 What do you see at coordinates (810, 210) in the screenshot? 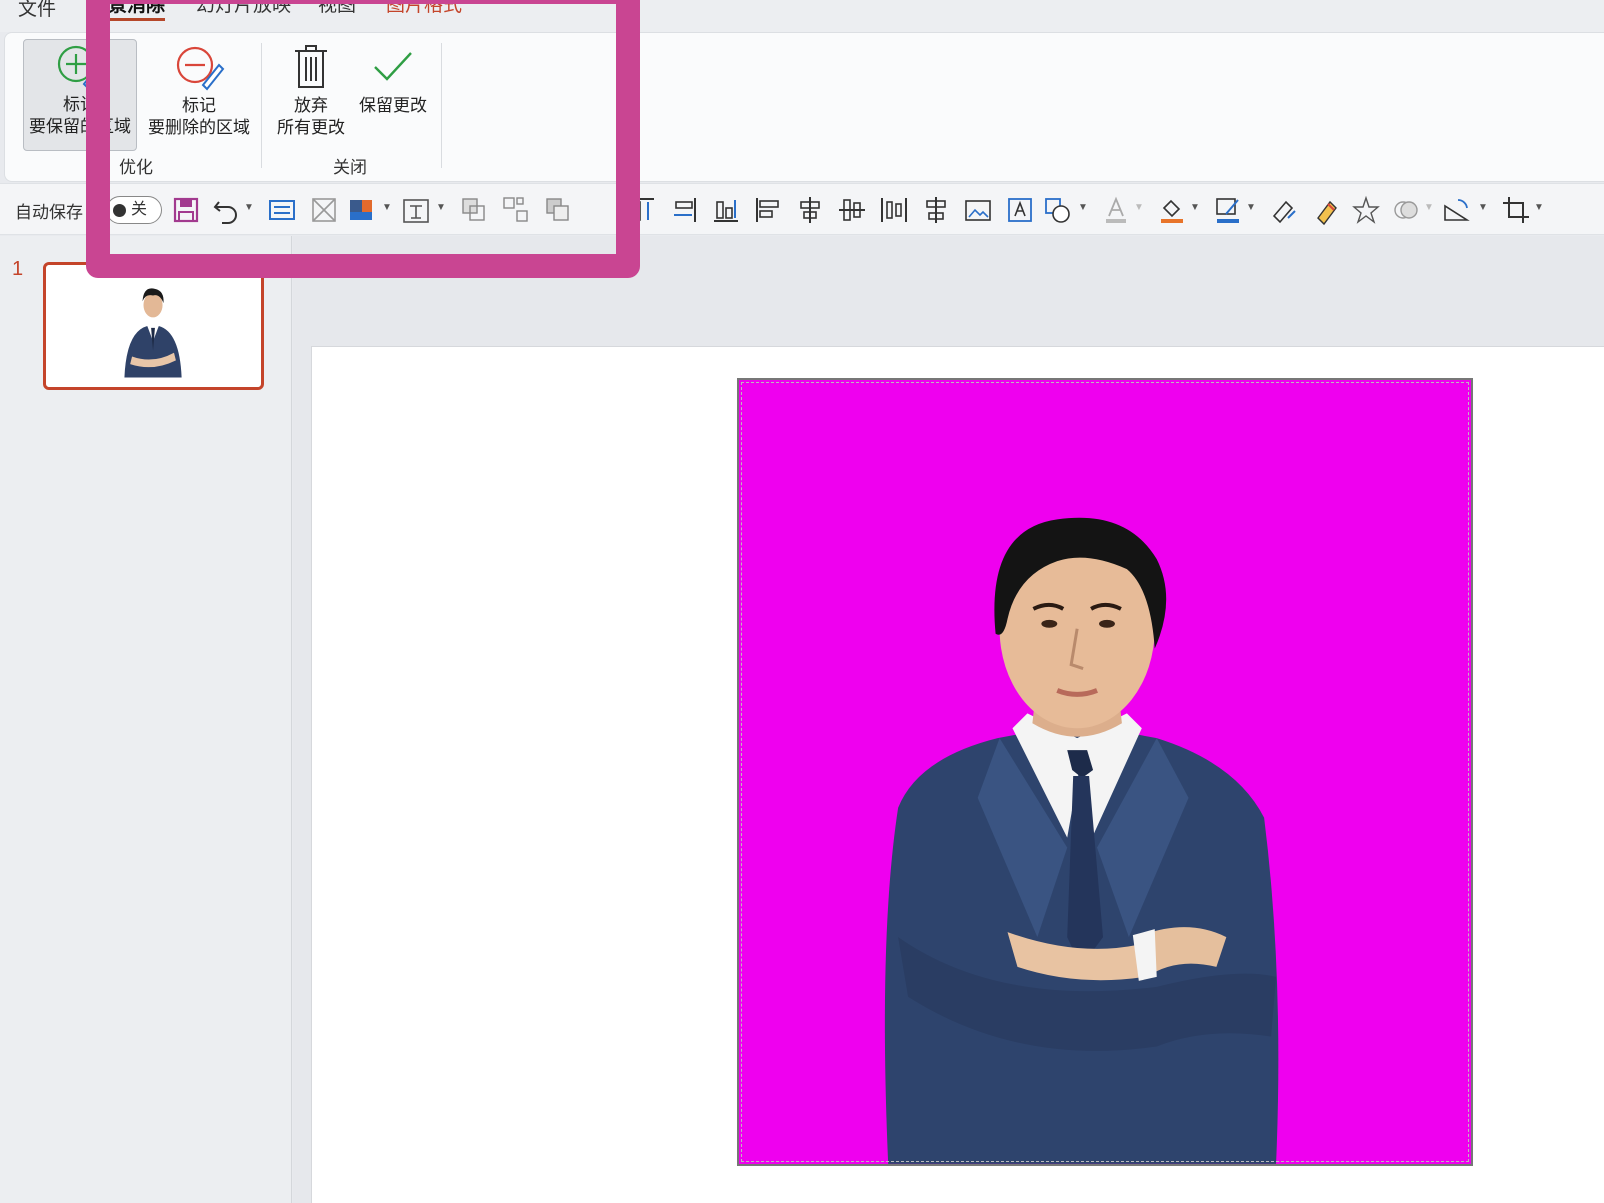
I see `align-center-icon` at bounding box center [810, 210].